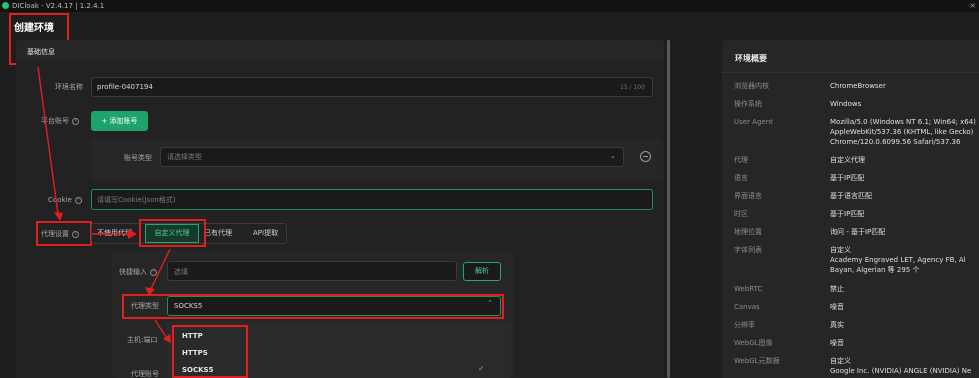 Image resolution: width=979 pixels, height=378 pixels. Describe the element at coordinates (837, 325) in the screenshot. I see `overview-value: 真实` at that location.